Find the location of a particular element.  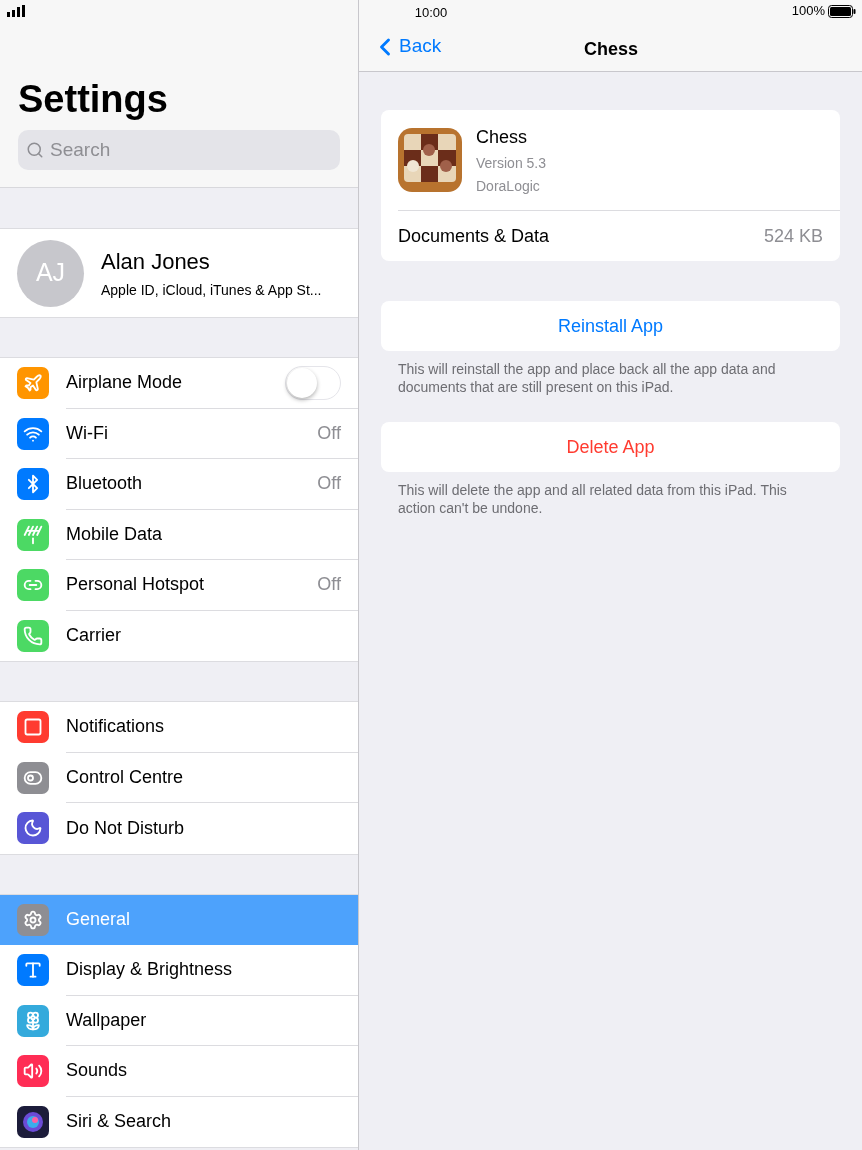

row-label: Mobile Data is located at coordinates (115, 534).